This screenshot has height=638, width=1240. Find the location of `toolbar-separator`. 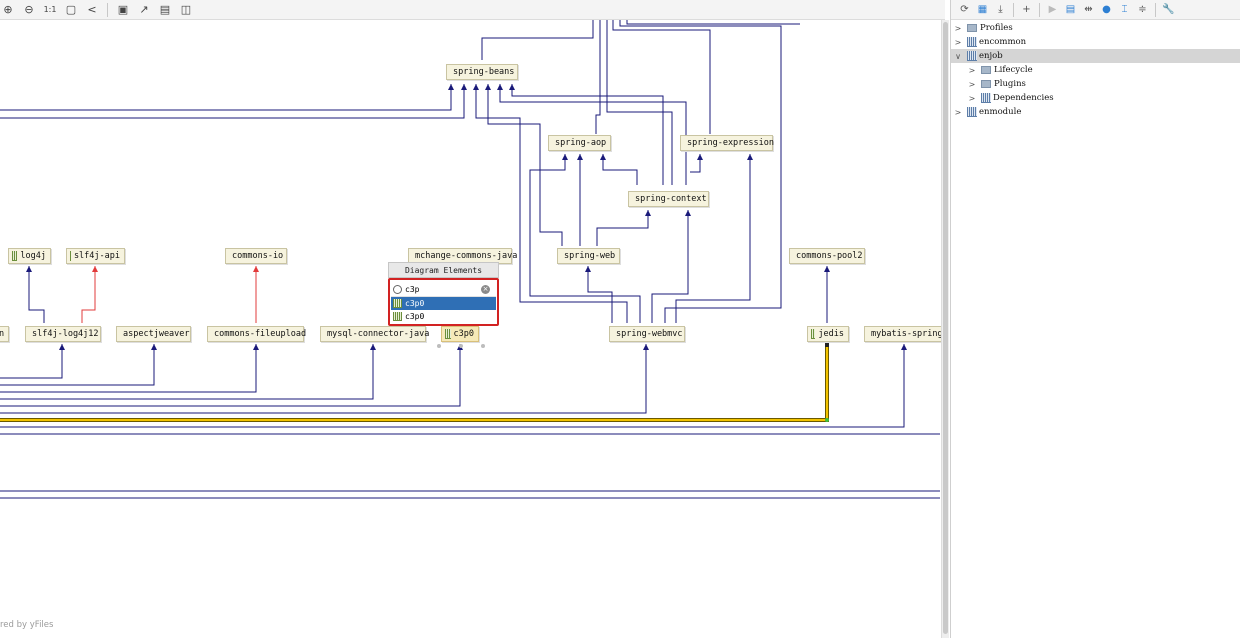

toolbar-separator is located at coordinates (107, 9).